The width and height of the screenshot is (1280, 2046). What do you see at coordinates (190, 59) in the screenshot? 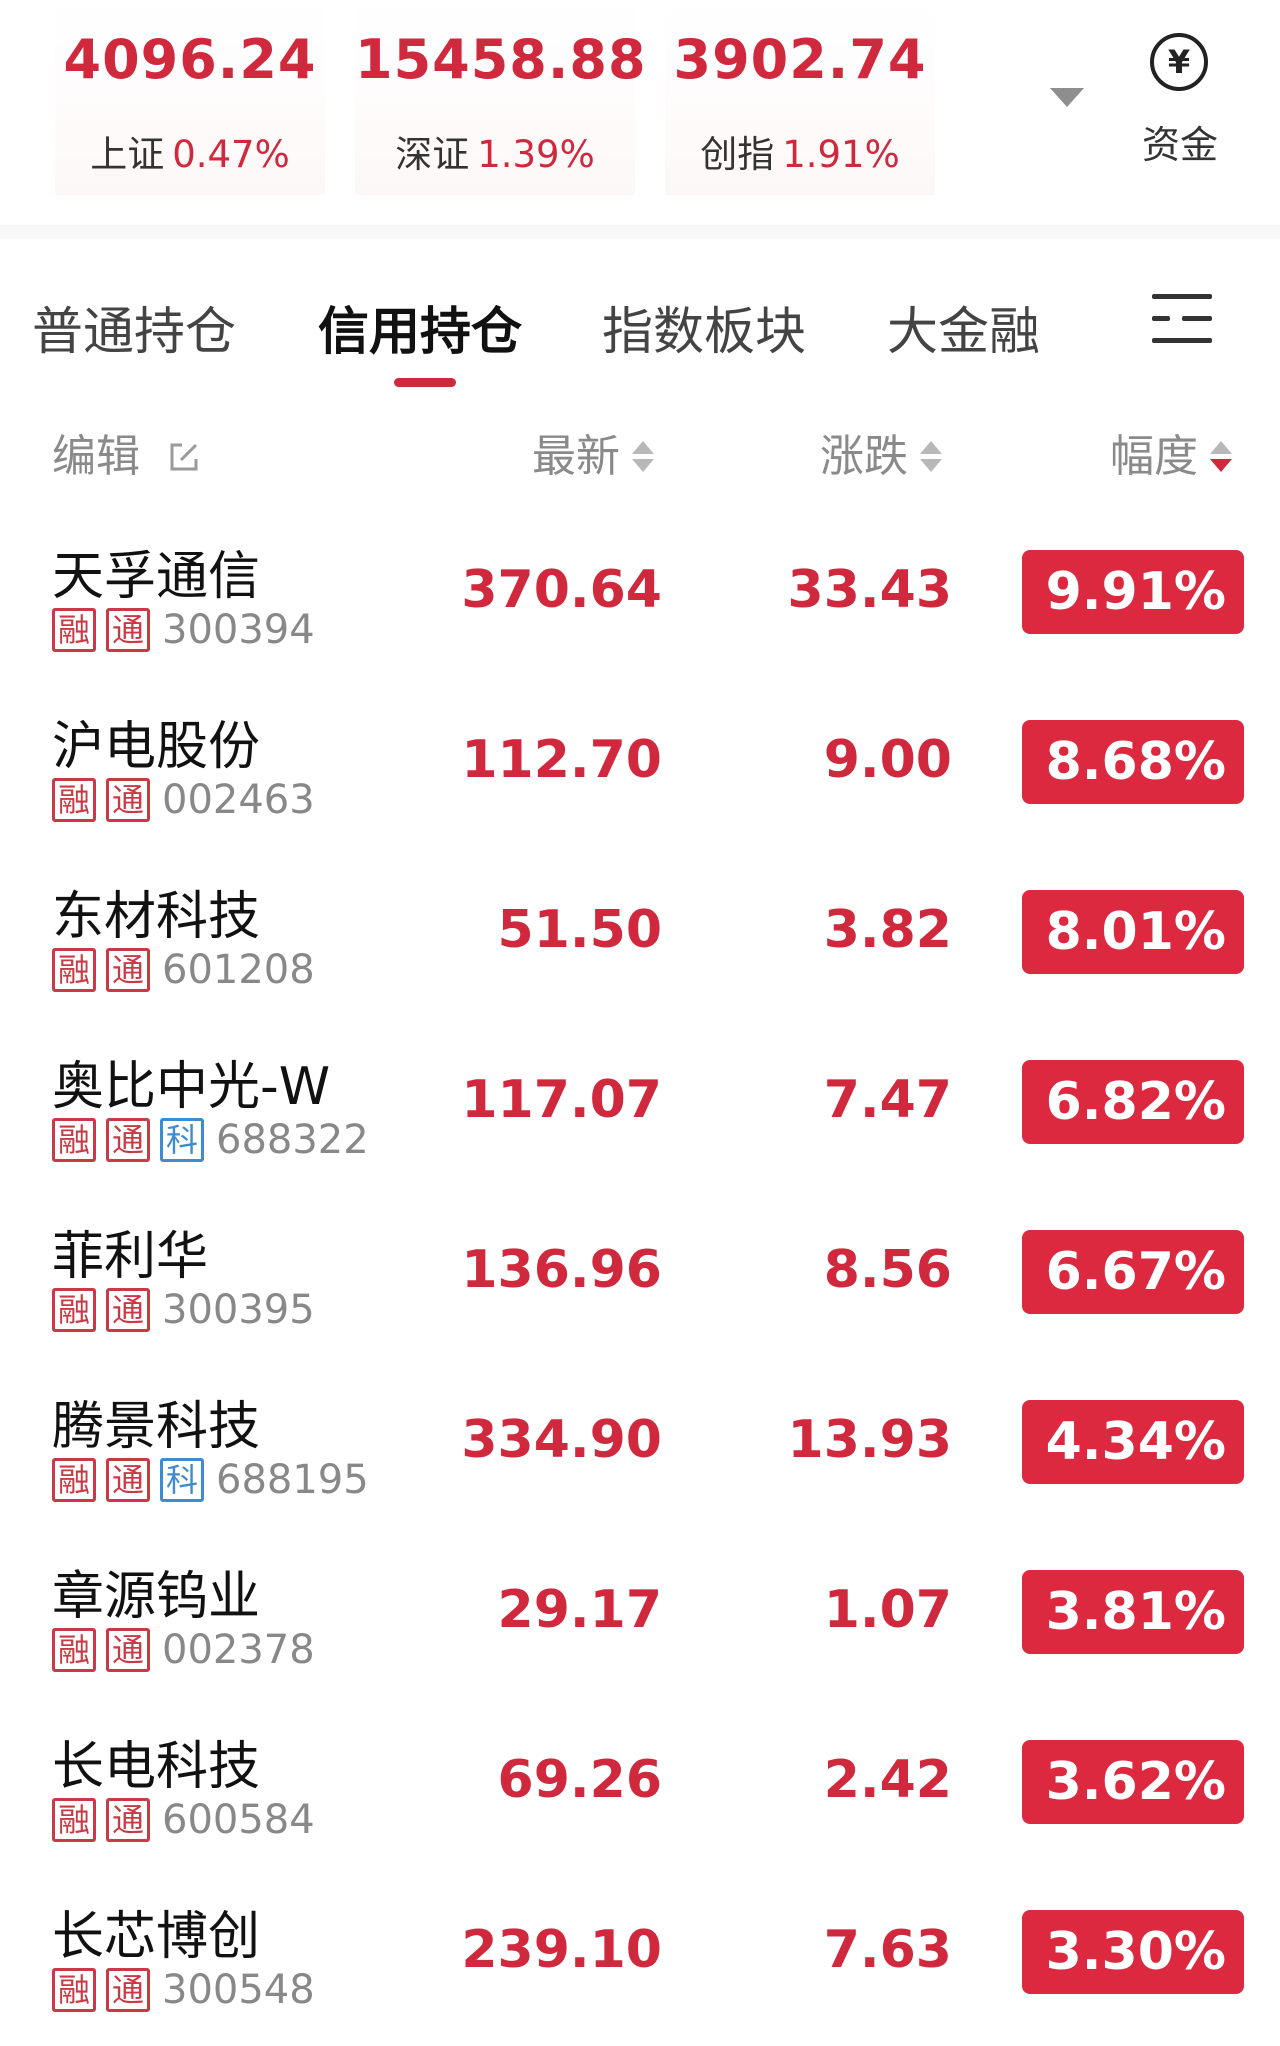
I see `index-value: 4096.24` at bounding box center [190, 59].